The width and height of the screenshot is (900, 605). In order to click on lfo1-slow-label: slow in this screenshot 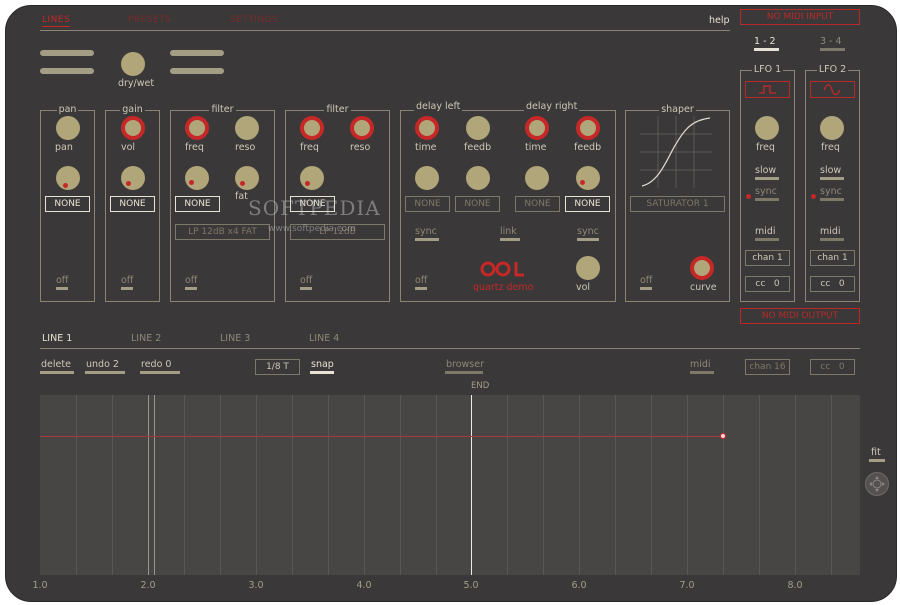, I will do `click(765, 170)`.